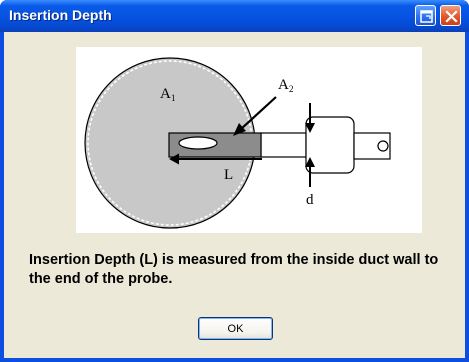 The height and width of the screenshot is (362, 469). I want to click on label-a1-sub: 1, so click(173, 98).